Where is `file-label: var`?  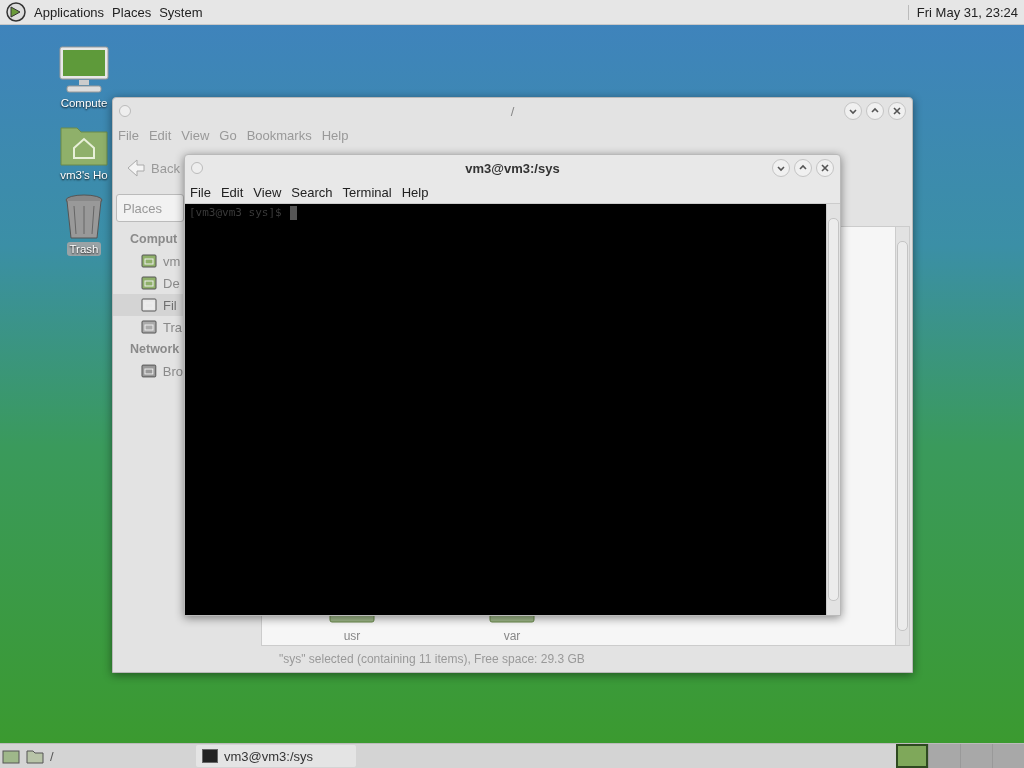
file-label: var is located at coordinates (512, 636).